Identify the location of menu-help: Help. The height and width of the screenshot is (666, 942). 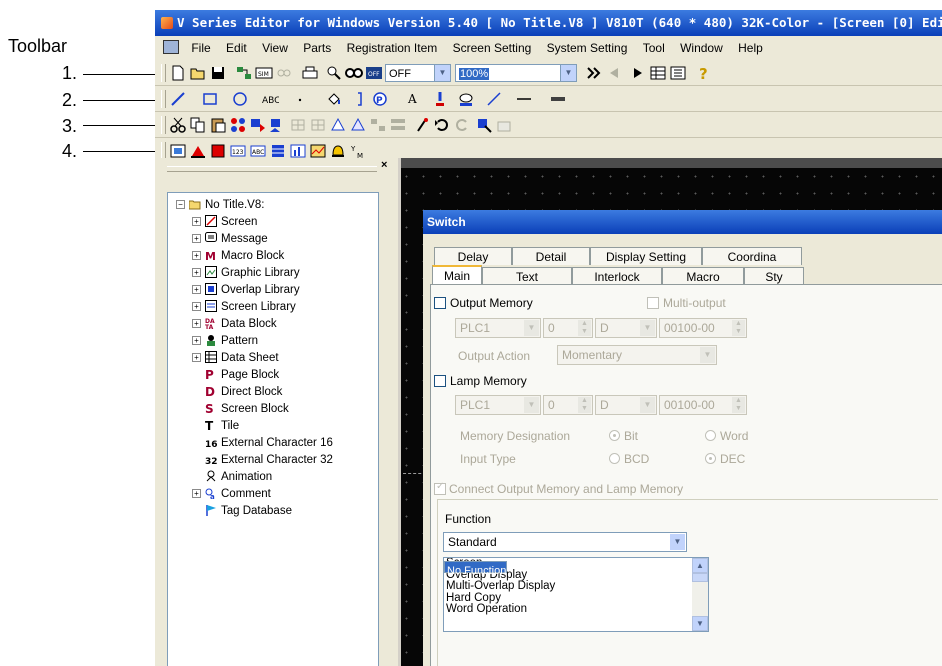
(750, 48).